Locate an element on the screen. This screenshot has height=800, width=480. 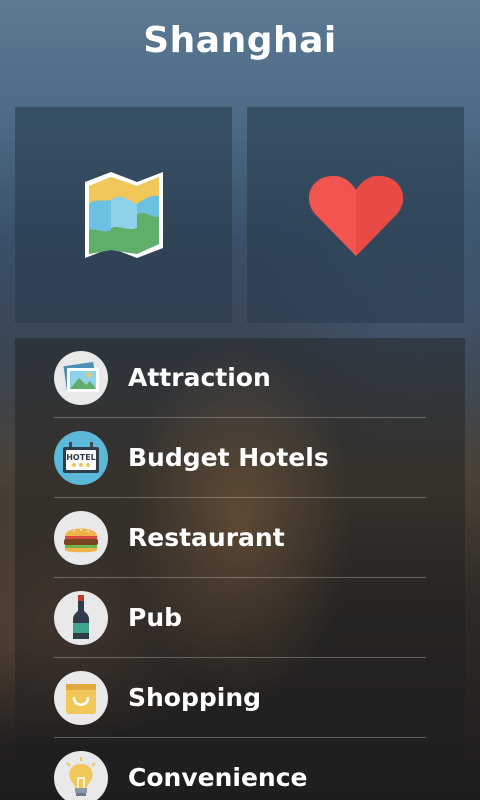
menu-item-shopping: Shopping is located at coordinates (240, 698).